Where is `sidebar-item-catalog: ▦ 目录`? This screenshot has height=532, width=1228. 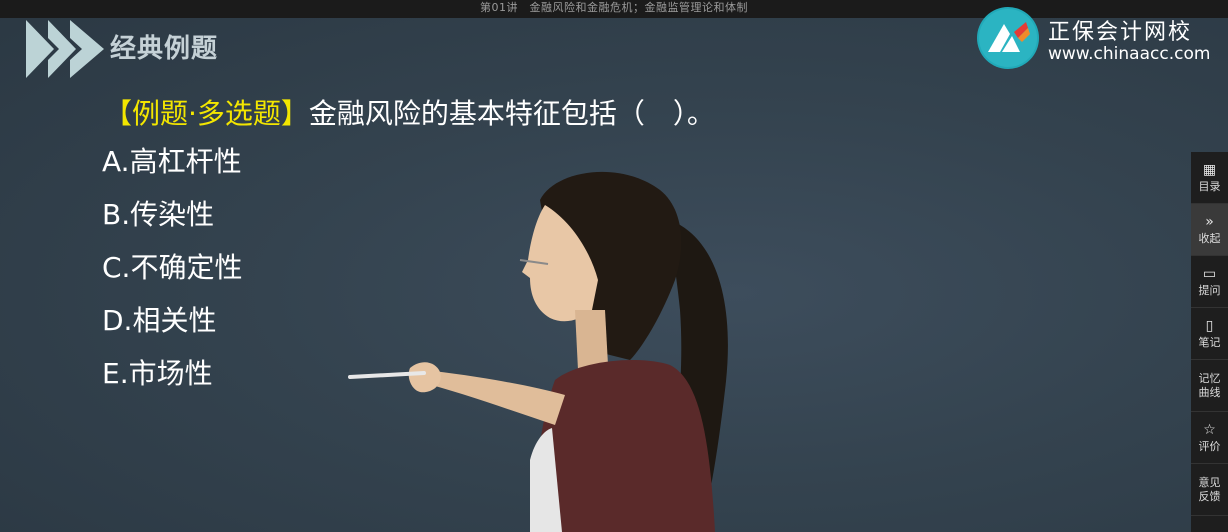
sidebar-item-catalog: ▦ 目录 is located at coordinates (1209, 178).